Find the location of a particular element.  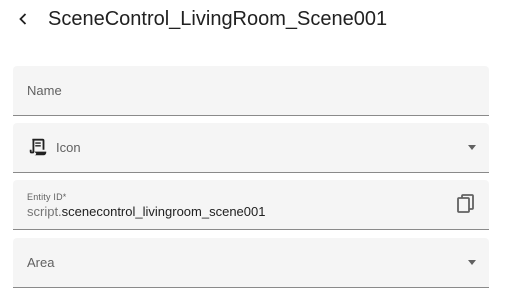

back-button is located at coordinates (23, 19).